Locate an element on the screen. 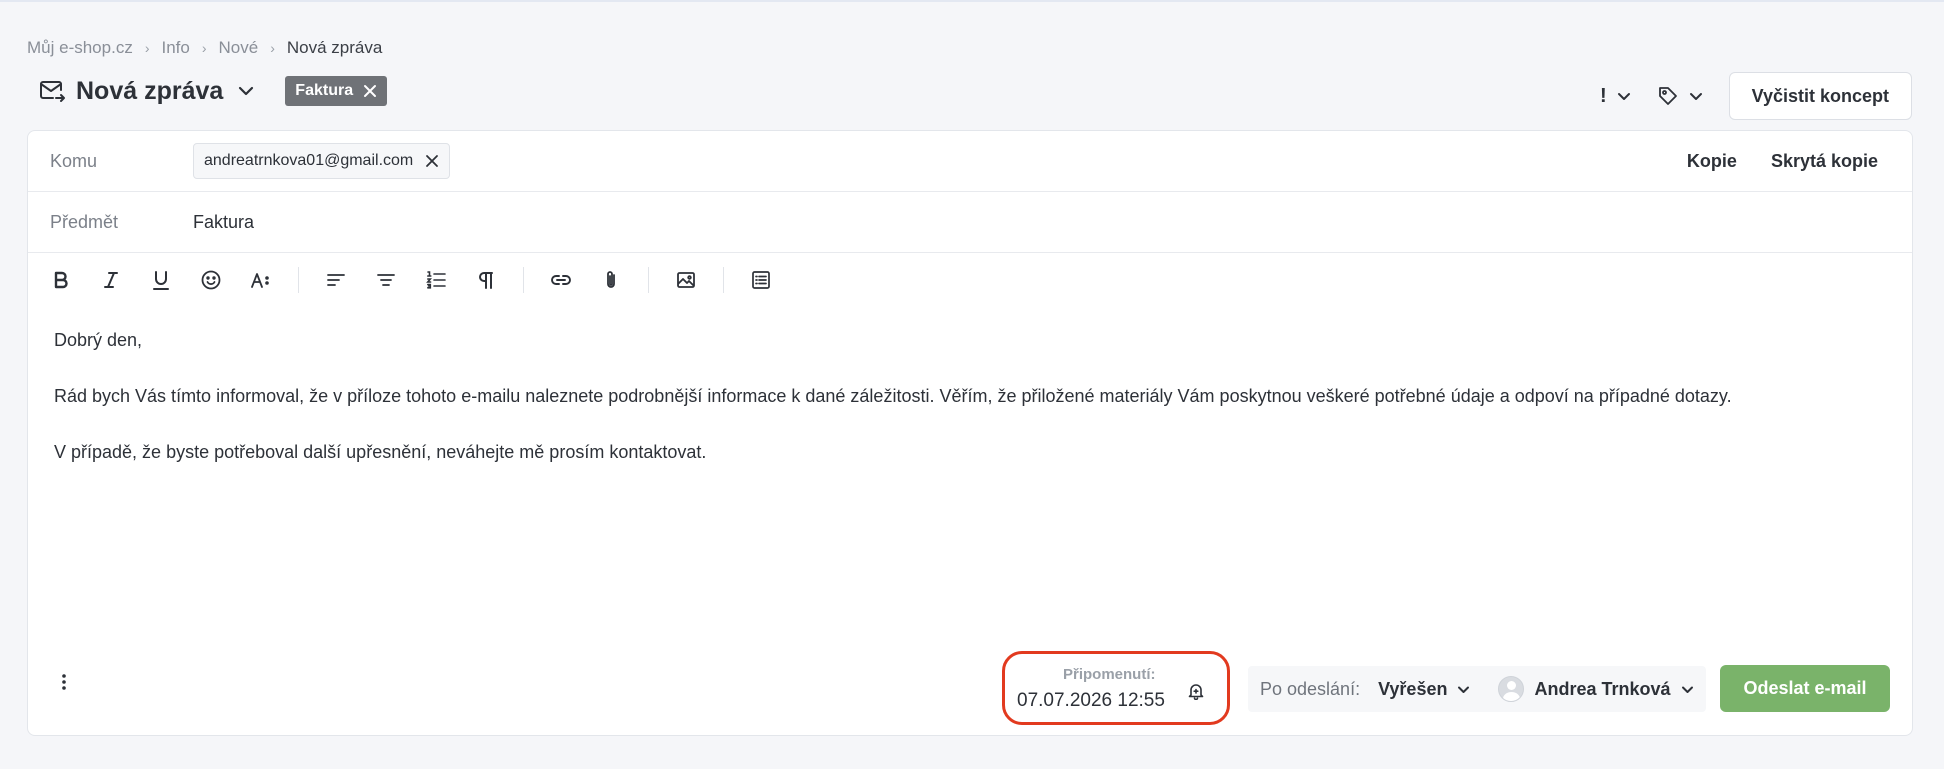 Image resolution: width=1944 pixels, height=769 pixels. attachment-icon is located at coordinates (611, 279).